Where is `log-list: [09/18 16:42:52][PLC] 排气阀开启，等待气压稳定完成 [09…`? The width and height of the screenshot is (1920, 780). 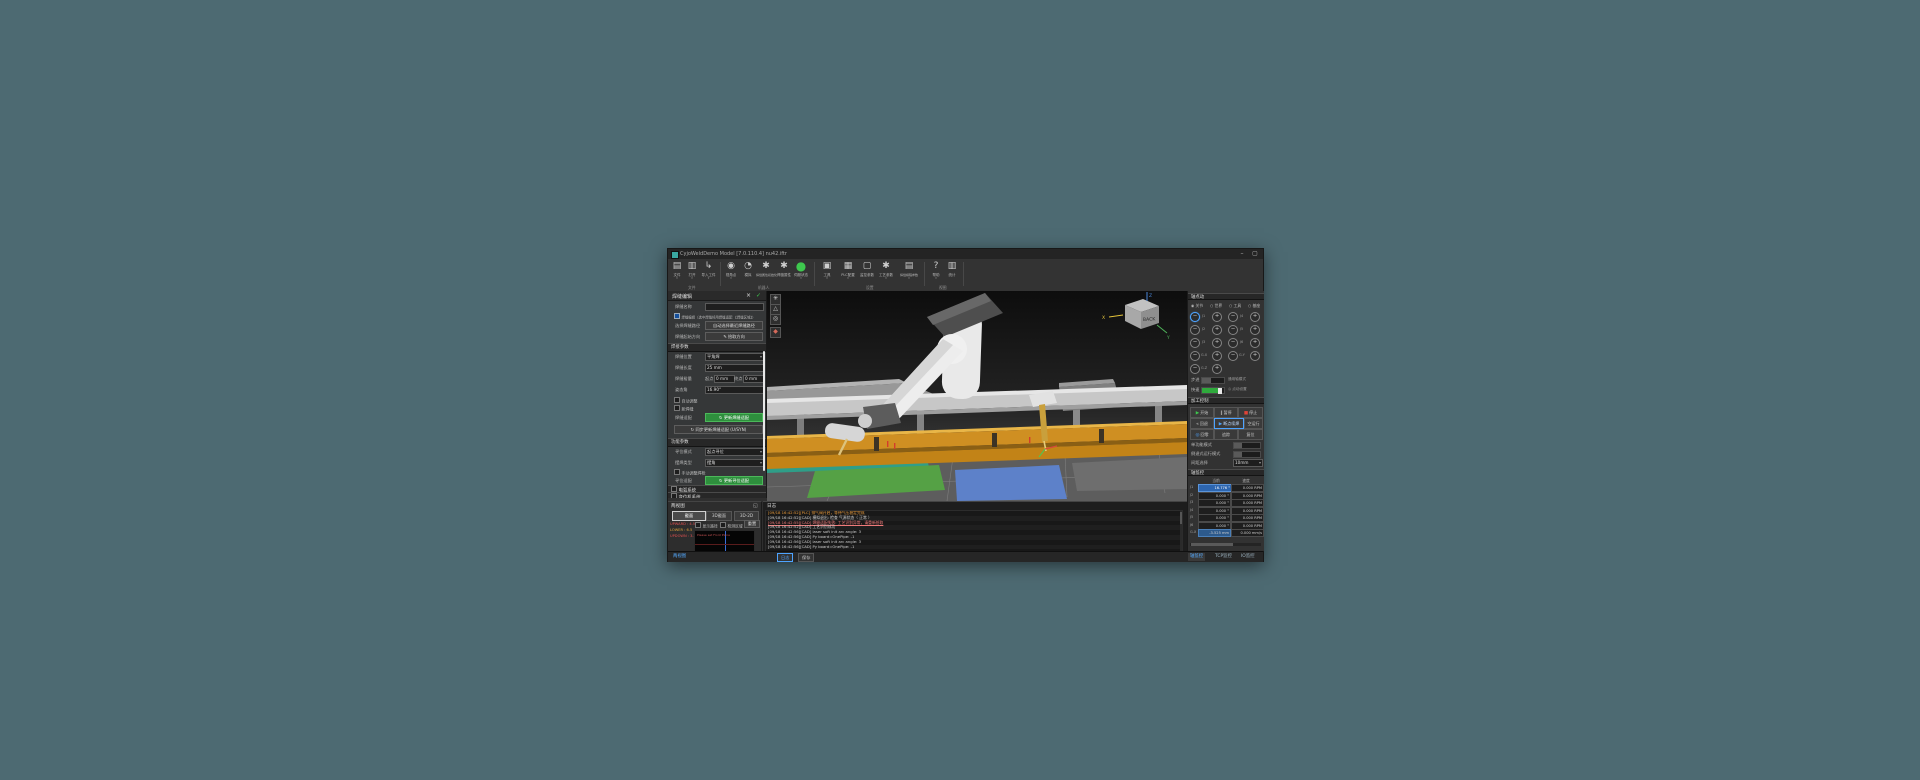
log-list: [09/18 16:42:52][PLC] 排气阀开启，等待气压稳定完成 [09… is located at coordinates (974, 531).